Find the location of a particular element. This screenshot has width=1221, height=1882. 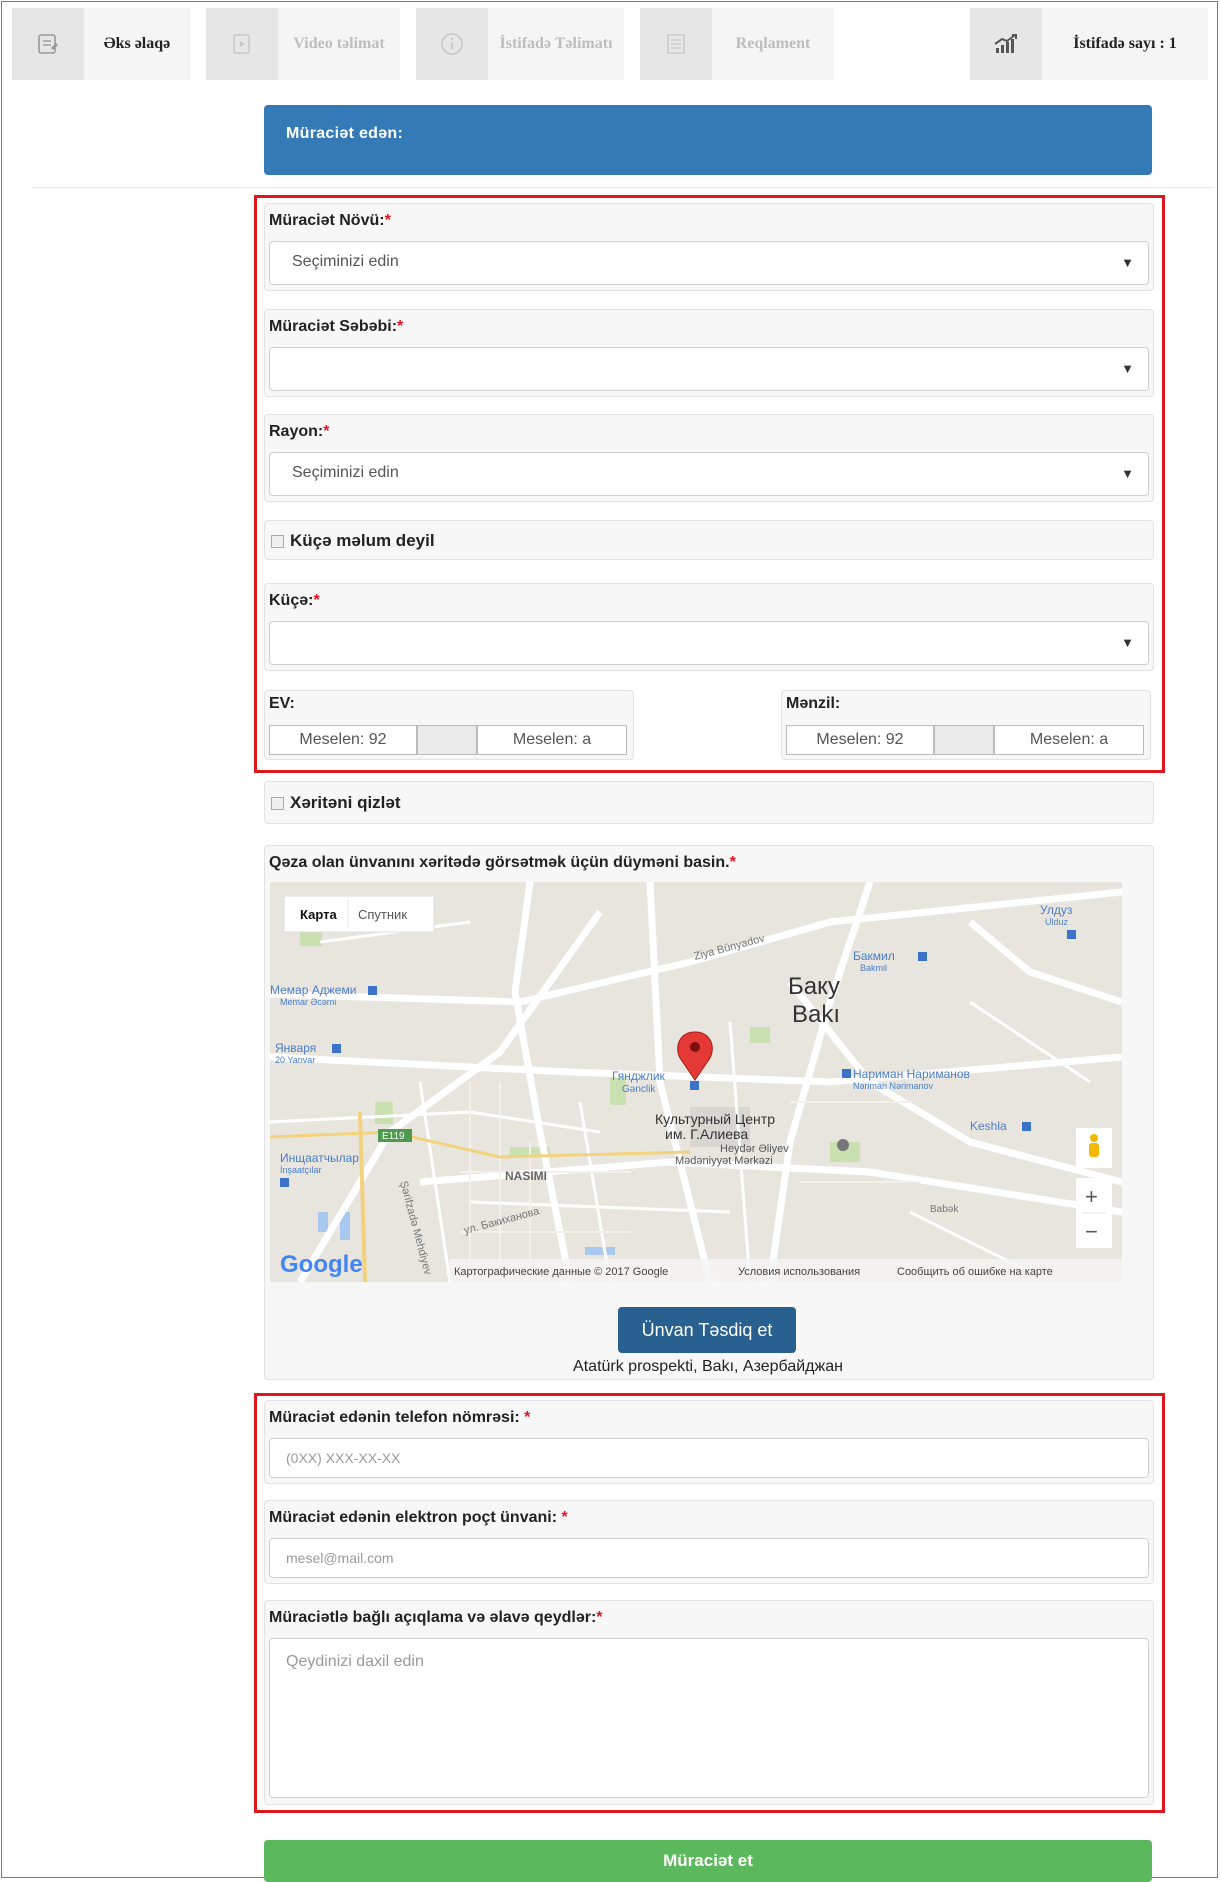

reason-group: Müraciət Səbəbi:* ▼ is located at coordinates (709, 353).